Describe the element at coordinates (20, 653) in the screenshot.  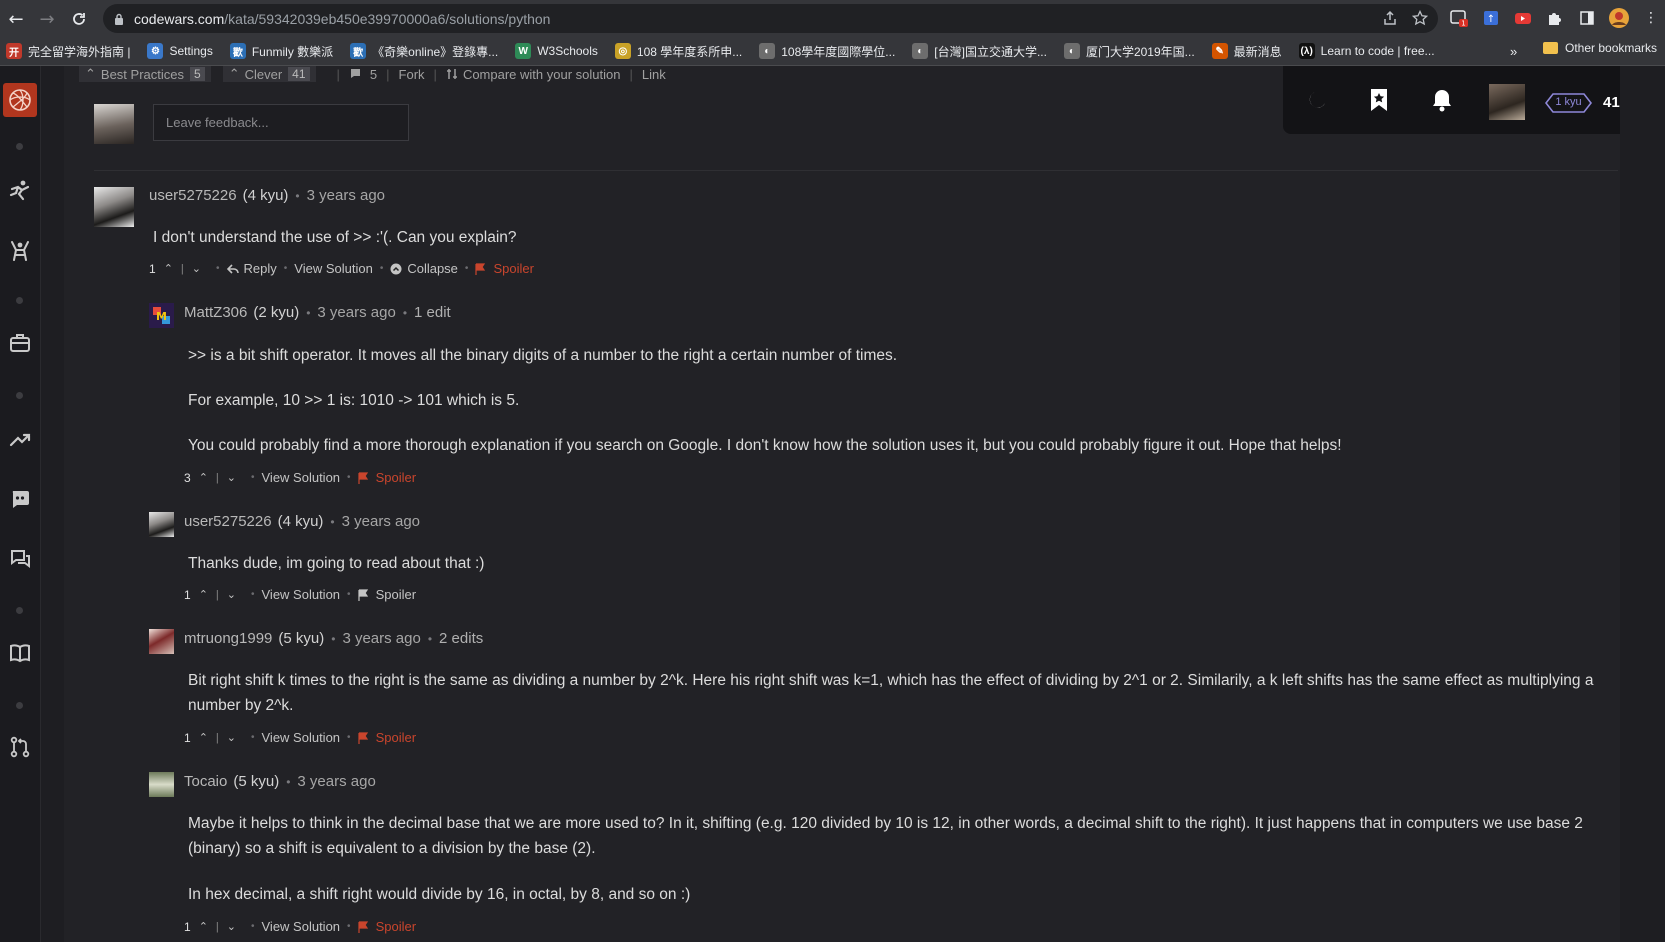
I see `docs-book-icon` at that location.